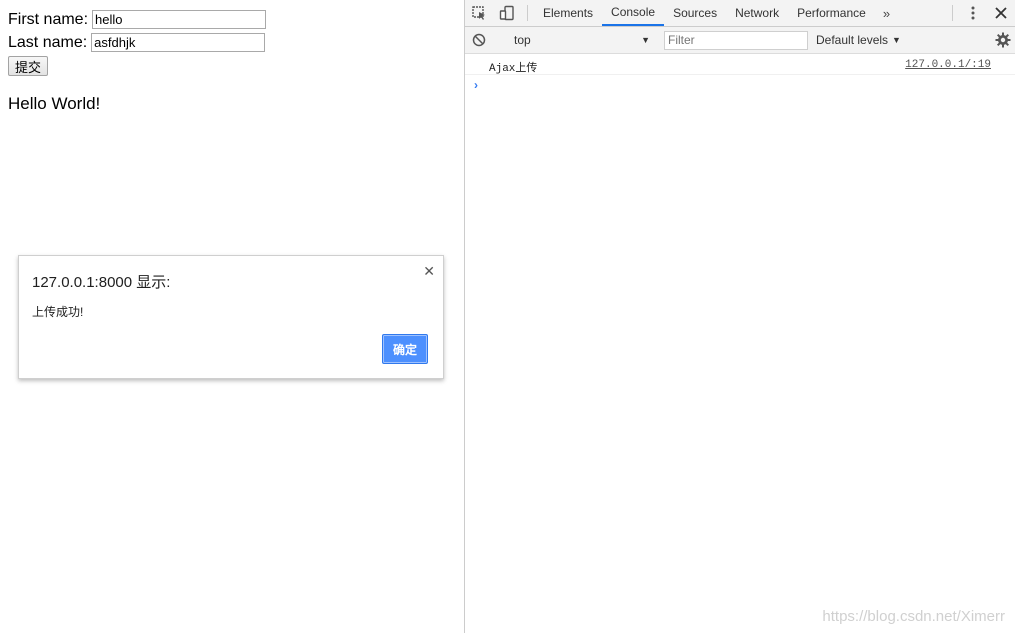 The image size is (1015, 633). Describe the element at coordinates (740, 65) in the screenshot. I see `console-log-entry: Ajax上传 127.0.0.1/:19` at that location.